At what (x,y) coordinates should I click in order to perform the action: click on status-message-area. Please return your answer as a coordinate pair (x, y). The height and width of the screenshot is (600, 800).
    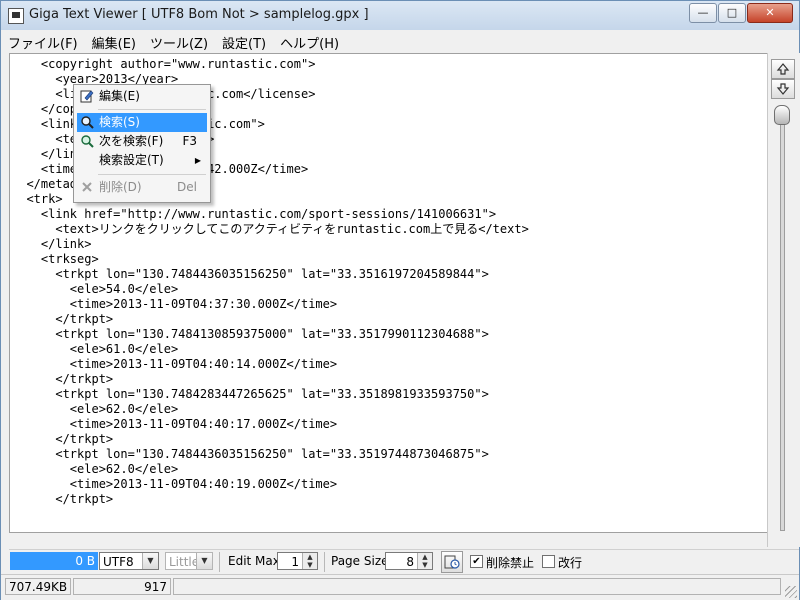
    Looking at the image, I should click on (477, 586).